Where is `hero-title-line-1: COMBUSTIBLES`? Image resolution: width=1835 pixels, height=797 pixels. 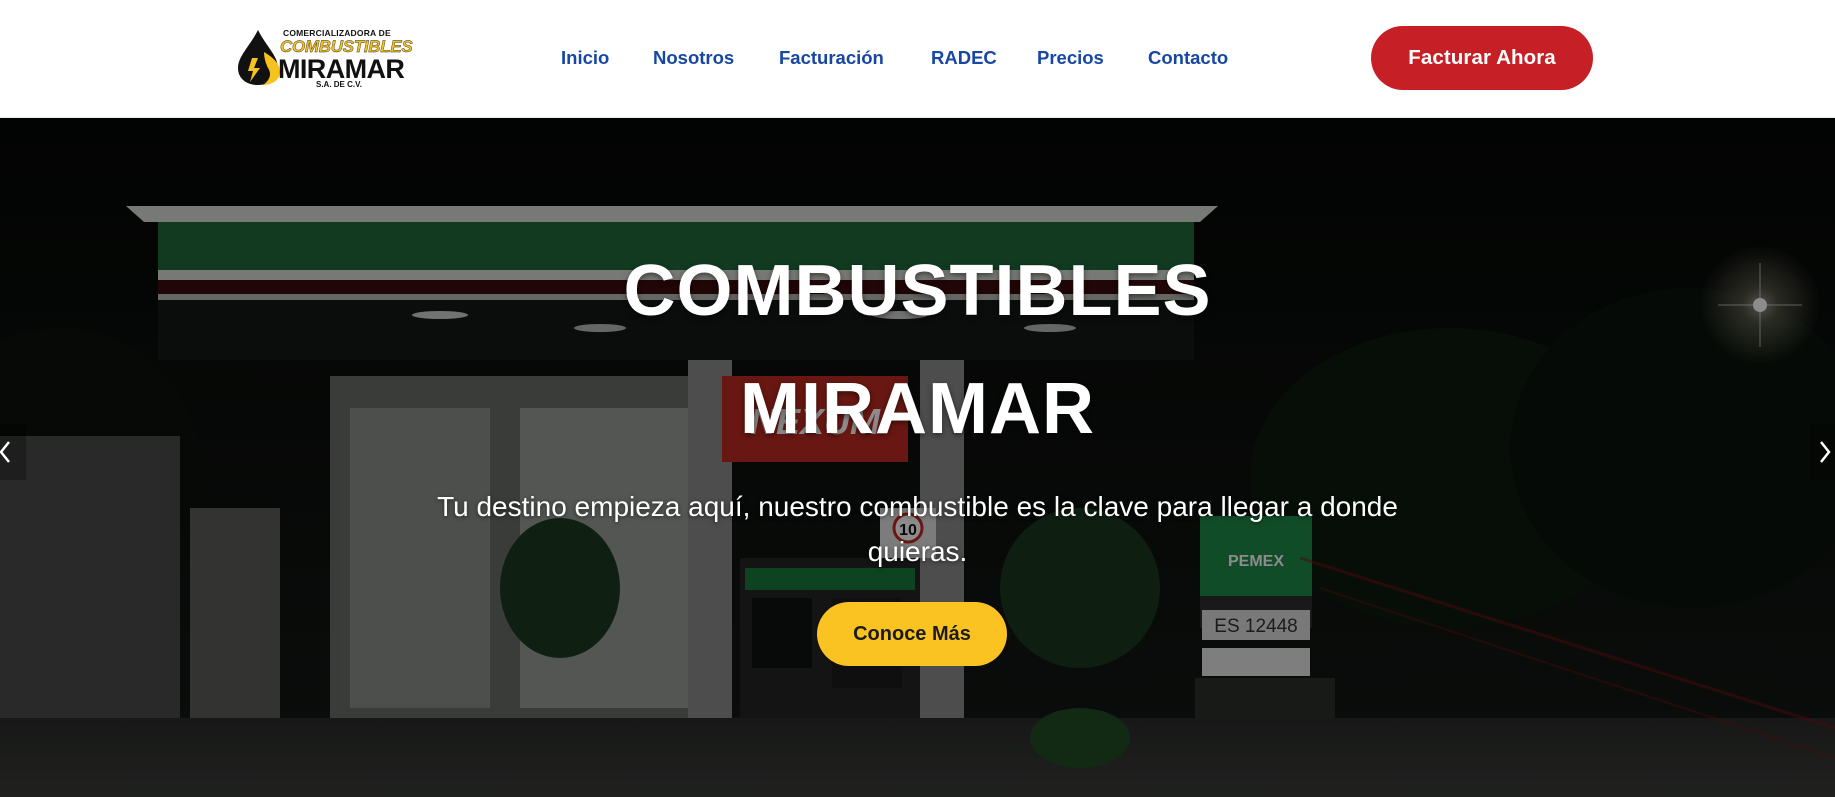 hero-title-line-1: COMBUSTIBLES is located at coordinates (917, 291).